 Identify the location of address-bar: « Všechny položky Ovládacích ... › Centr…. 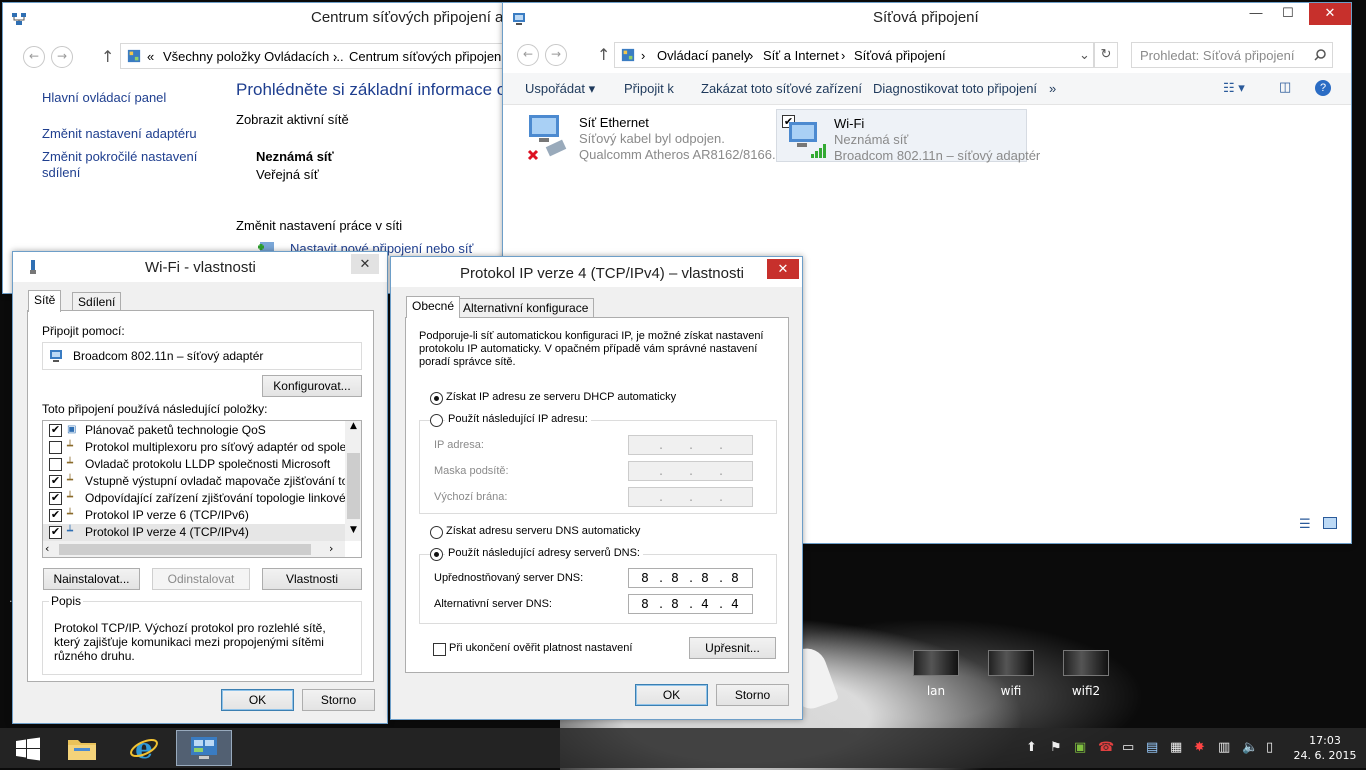
(317, 56).